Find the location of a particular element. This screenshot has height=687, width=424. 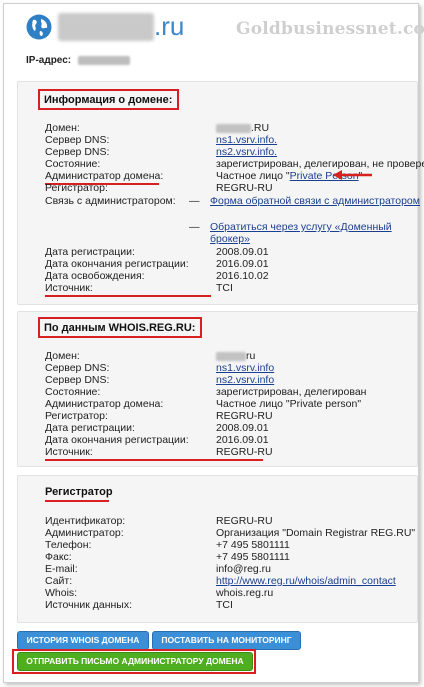

info-row: Сервер DNS: ns2.vsrv.info is located at coordinates (160, 380).